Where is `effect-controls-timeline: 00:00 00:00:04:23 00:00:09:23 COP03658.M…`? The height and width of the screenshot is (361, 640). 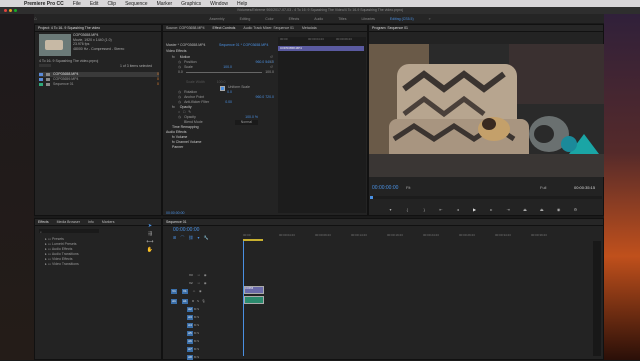
effect-controls-timeline: 00:00 00:00:04:23 00:00:09:23 COP03658.M… is located at coordinates (322, 125).